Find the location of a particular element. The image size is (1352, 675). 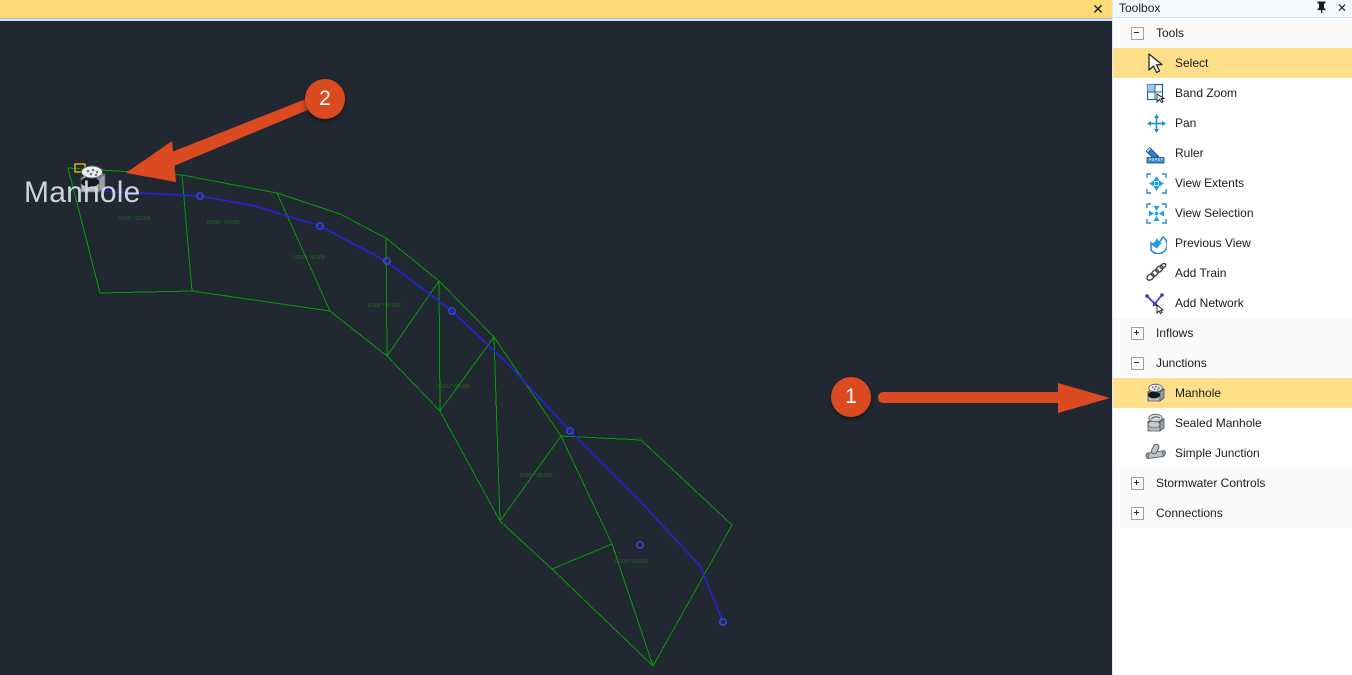

view-selection-icon is located at coordinates (1156, 213).